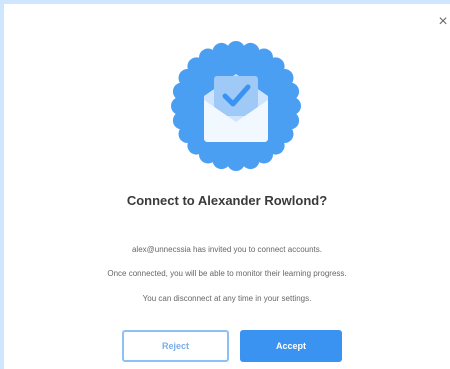 This screenshot has height=369, width=450. What do you see at coordinates (443, 22) in the screenshot?
I see `close-icon: ×` at bounding box center [443, 22].